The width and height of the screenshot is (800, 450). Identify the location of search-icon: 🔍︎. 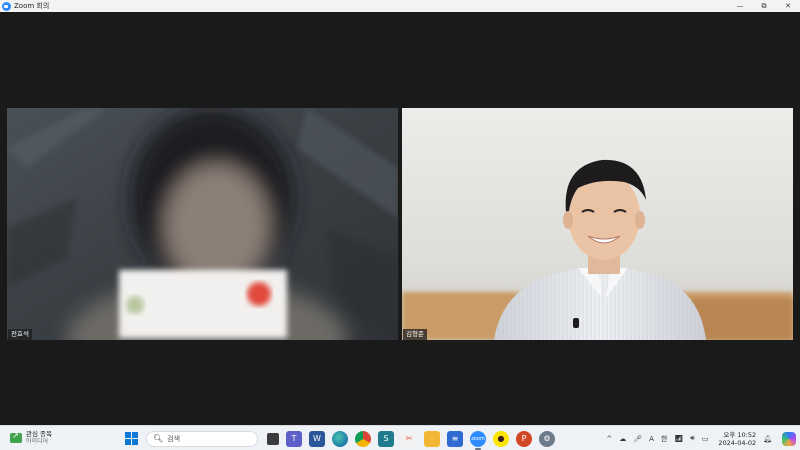
(158, 438).